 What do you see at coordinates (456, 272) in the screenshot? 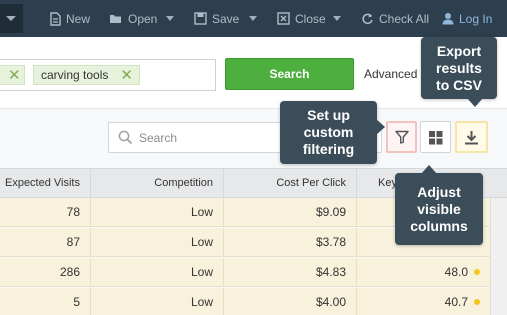
I see `score-value: 48.0` at bounding box center [456, 272].